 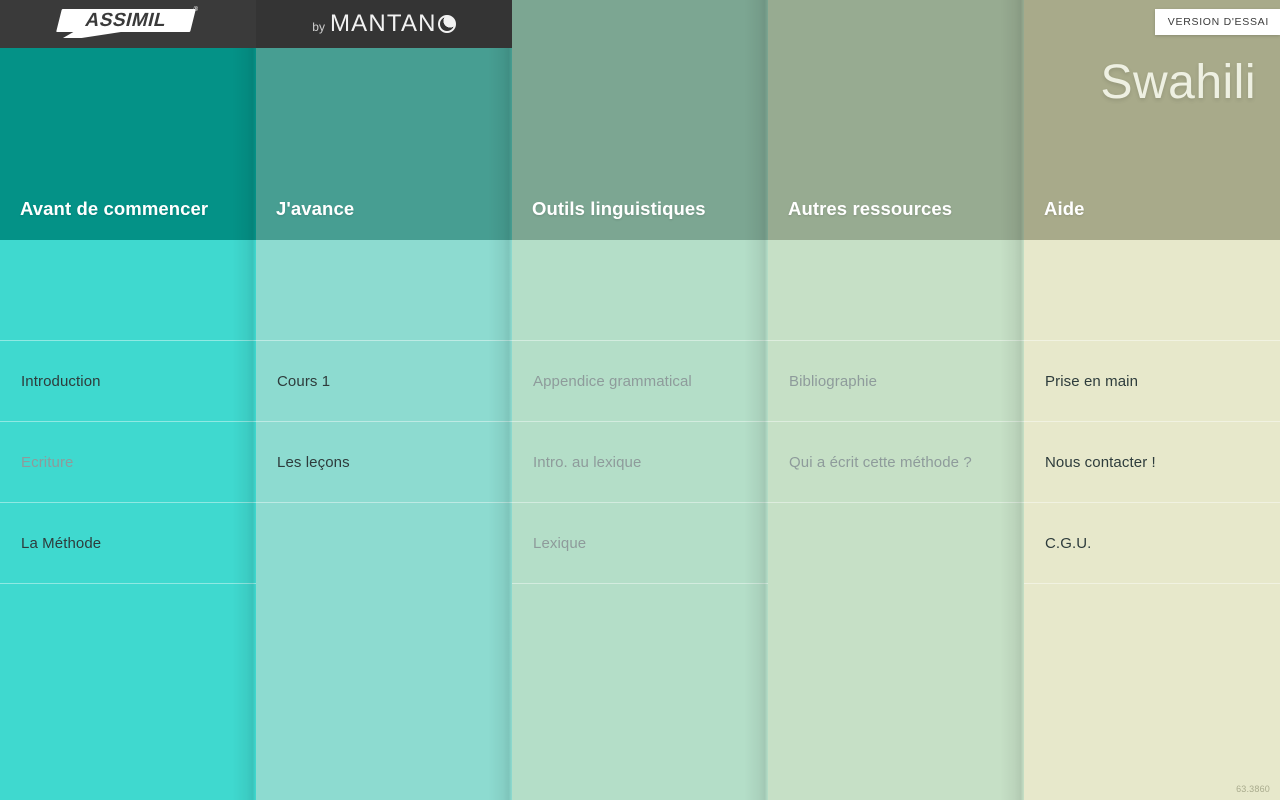 What do you see at coordinates (1152, 380) in the screenshot?
I see `list-item: Prise en main` at bounding box center [1152, 380].